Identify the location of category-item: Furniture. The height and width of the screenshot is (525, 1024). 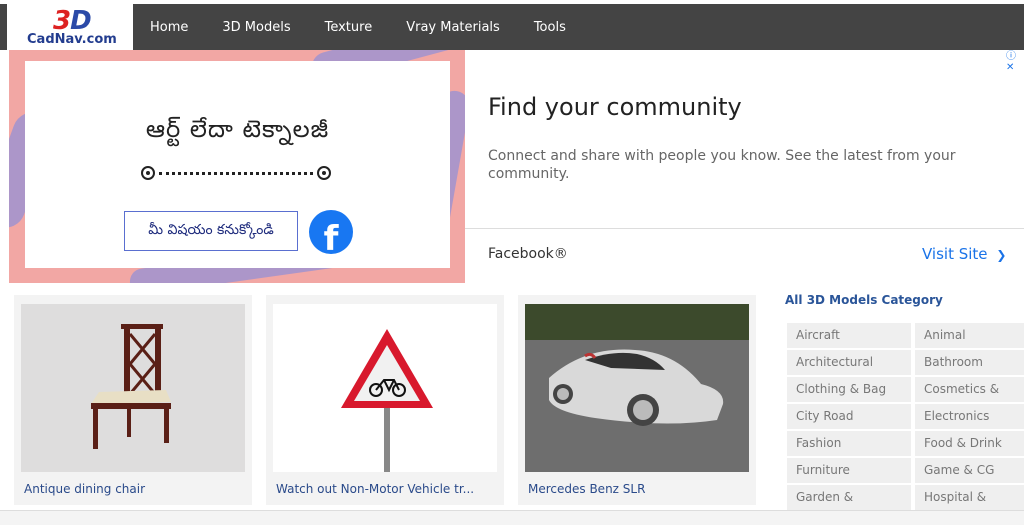
(849, 470).